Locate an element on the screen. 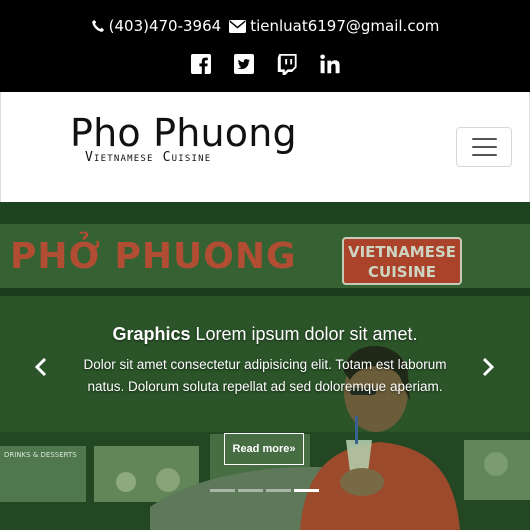 The image size is (530, 530). phone-icon is located at coordinates (98, 26).